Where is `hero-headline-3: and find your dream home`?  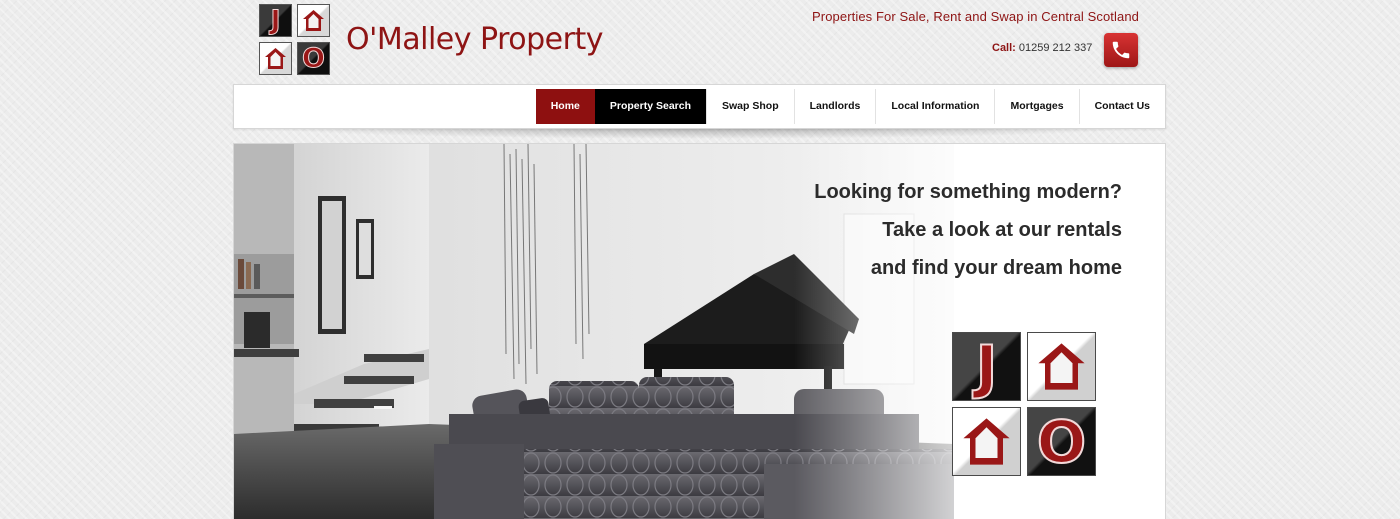
hero-headline-3: and find your dream home is located at coordinates (996, 268).